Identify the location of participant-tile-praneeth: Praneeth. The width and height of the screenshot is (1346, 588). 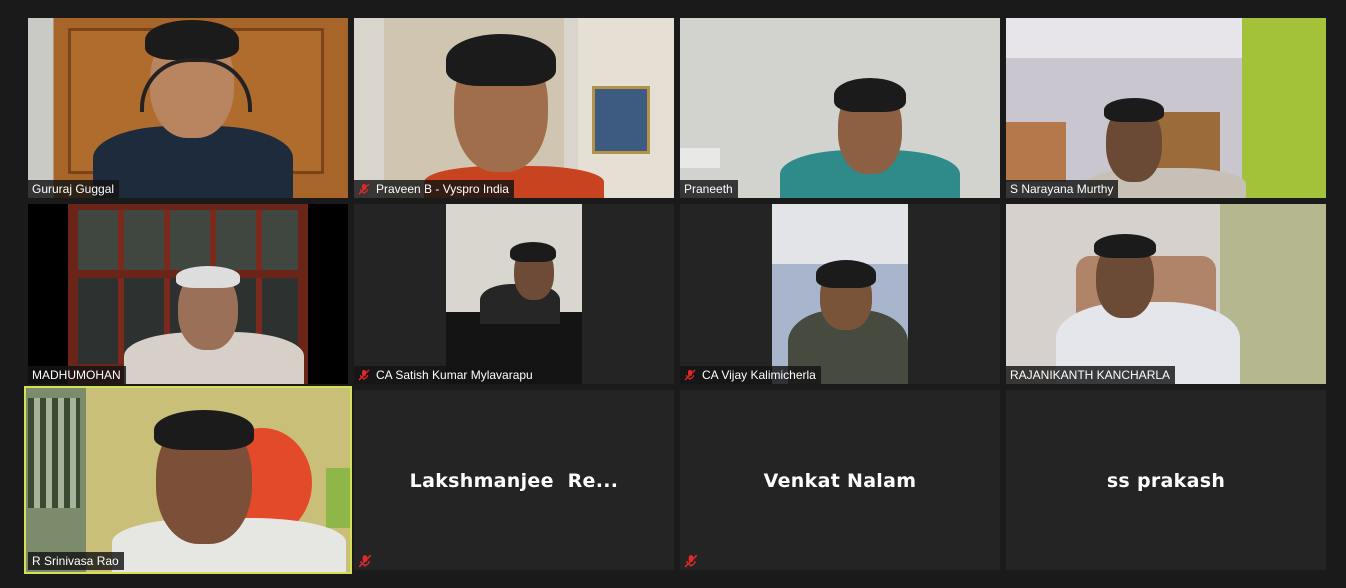
(840, 108).